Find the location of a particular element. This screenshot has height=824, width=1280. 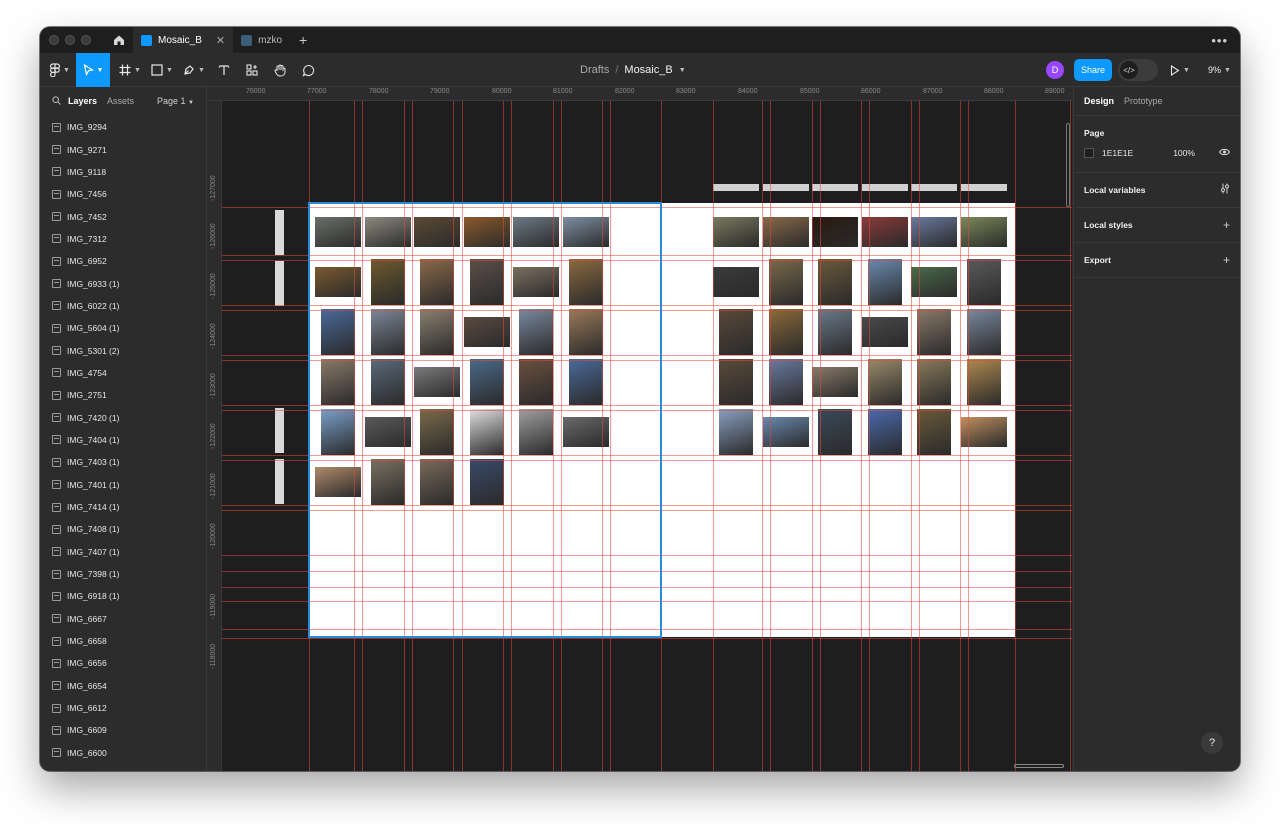

local-variables-label: Local variables is located at coordinates (1114, 190).